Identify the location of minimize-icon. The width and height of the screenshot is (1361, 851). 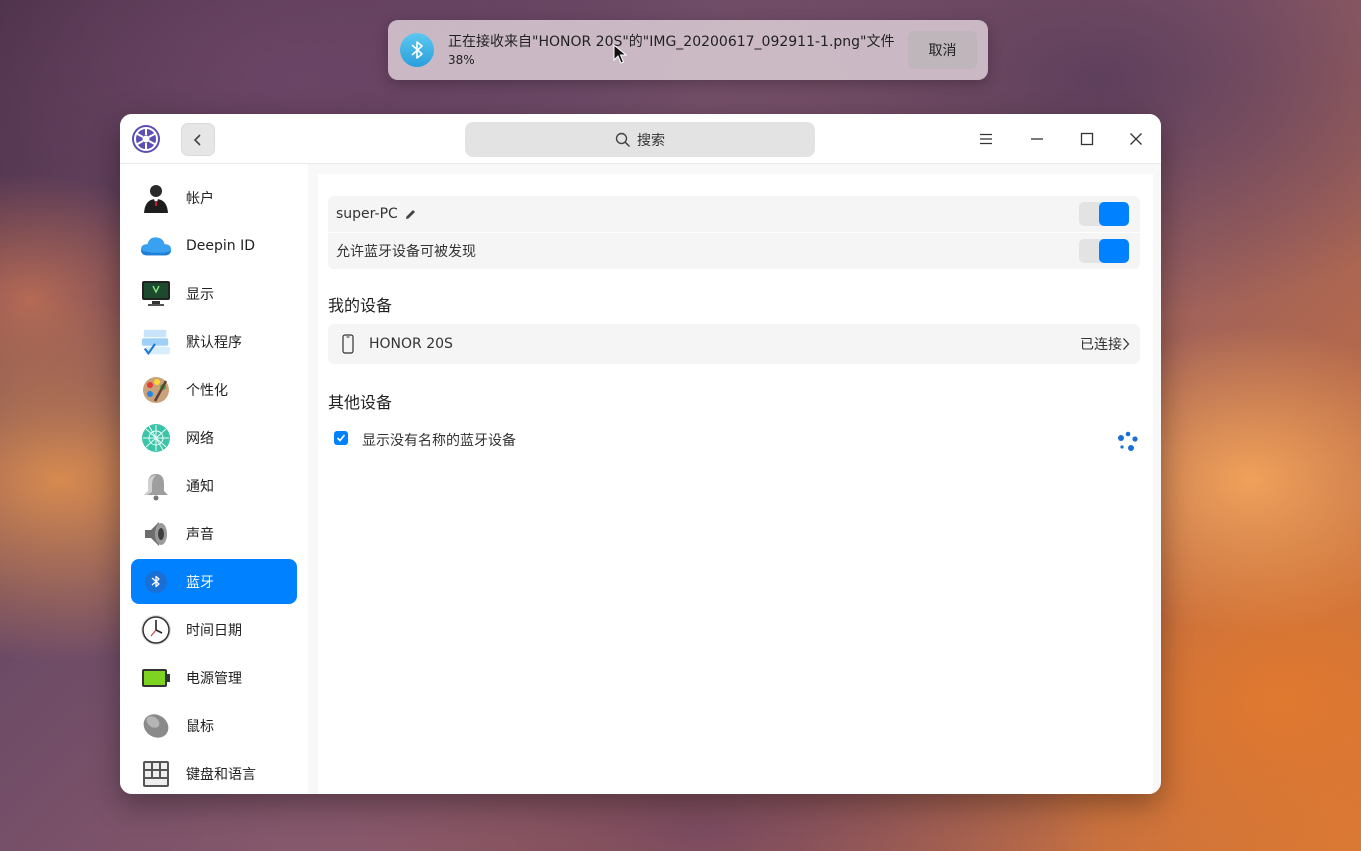
(1037, 139).